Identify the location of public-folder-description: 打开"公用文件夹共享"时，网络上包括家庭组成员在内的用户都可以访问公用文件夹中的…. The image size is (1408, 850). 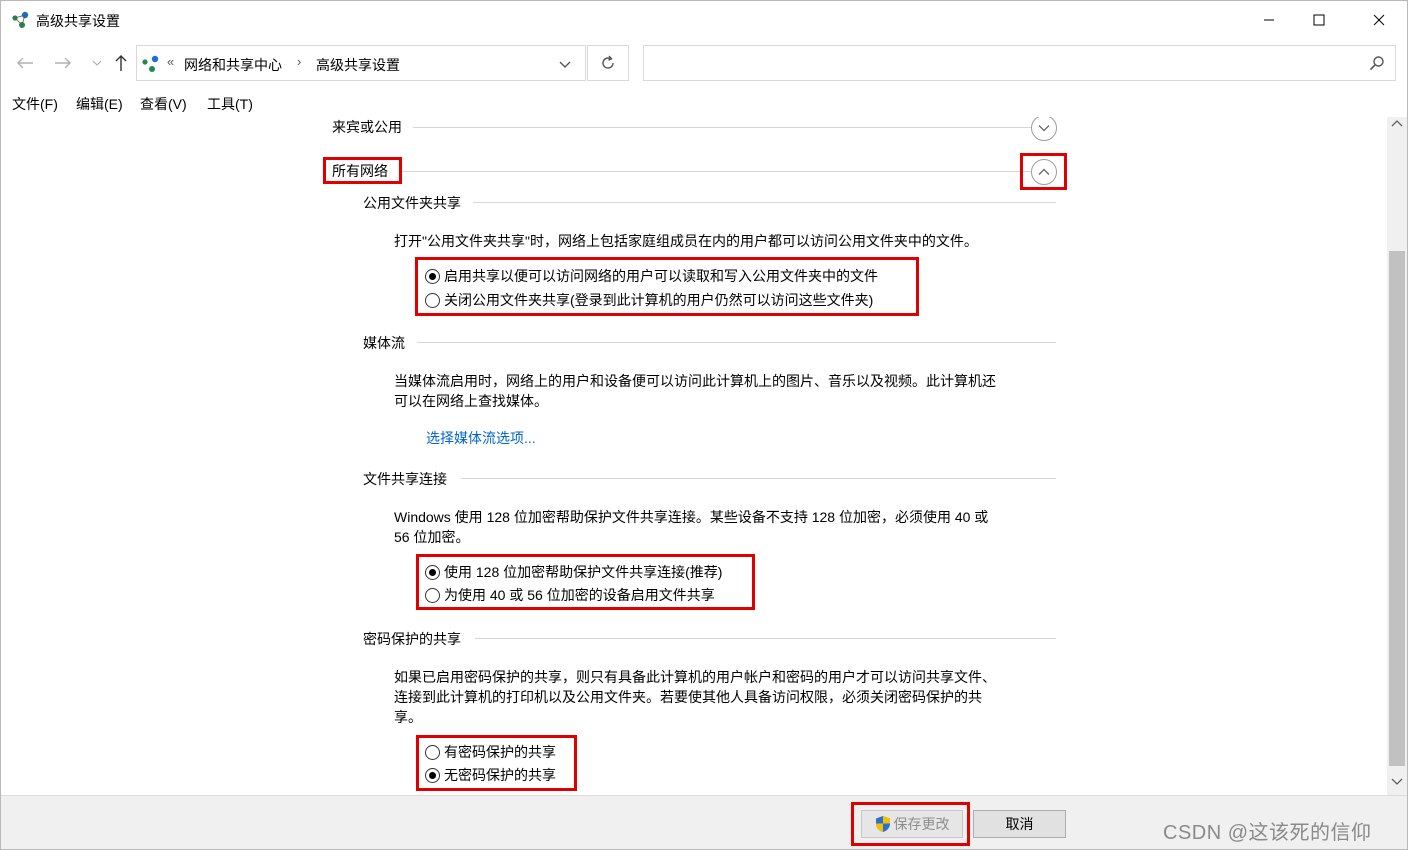
(686, 241).